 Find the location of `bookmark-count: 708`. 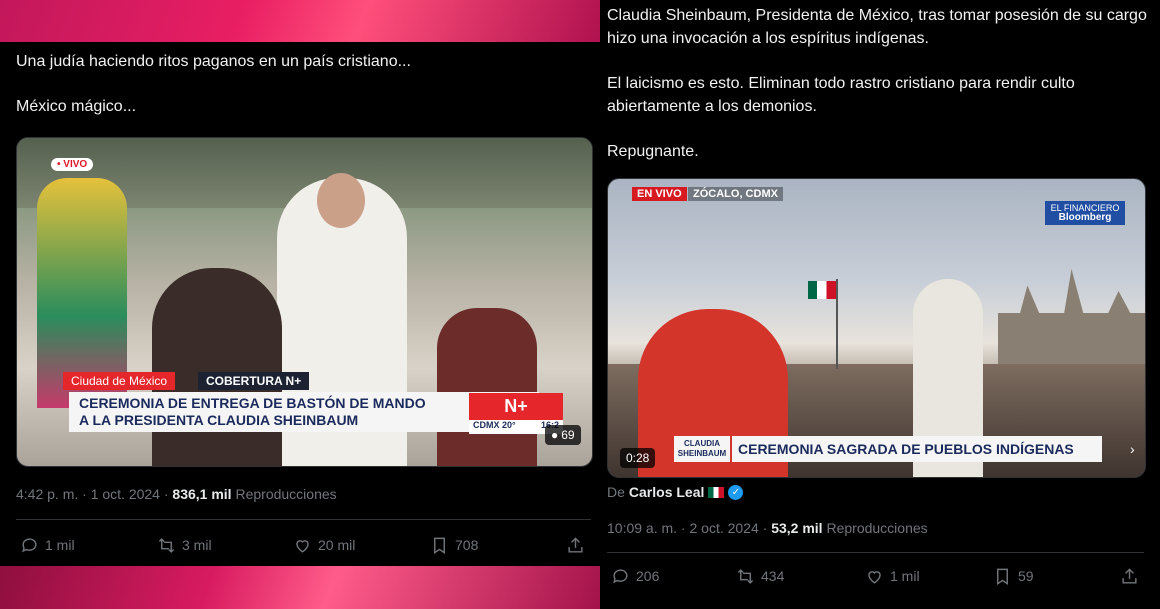

bookmark-count: 708 is located at coordinates (467, 545).